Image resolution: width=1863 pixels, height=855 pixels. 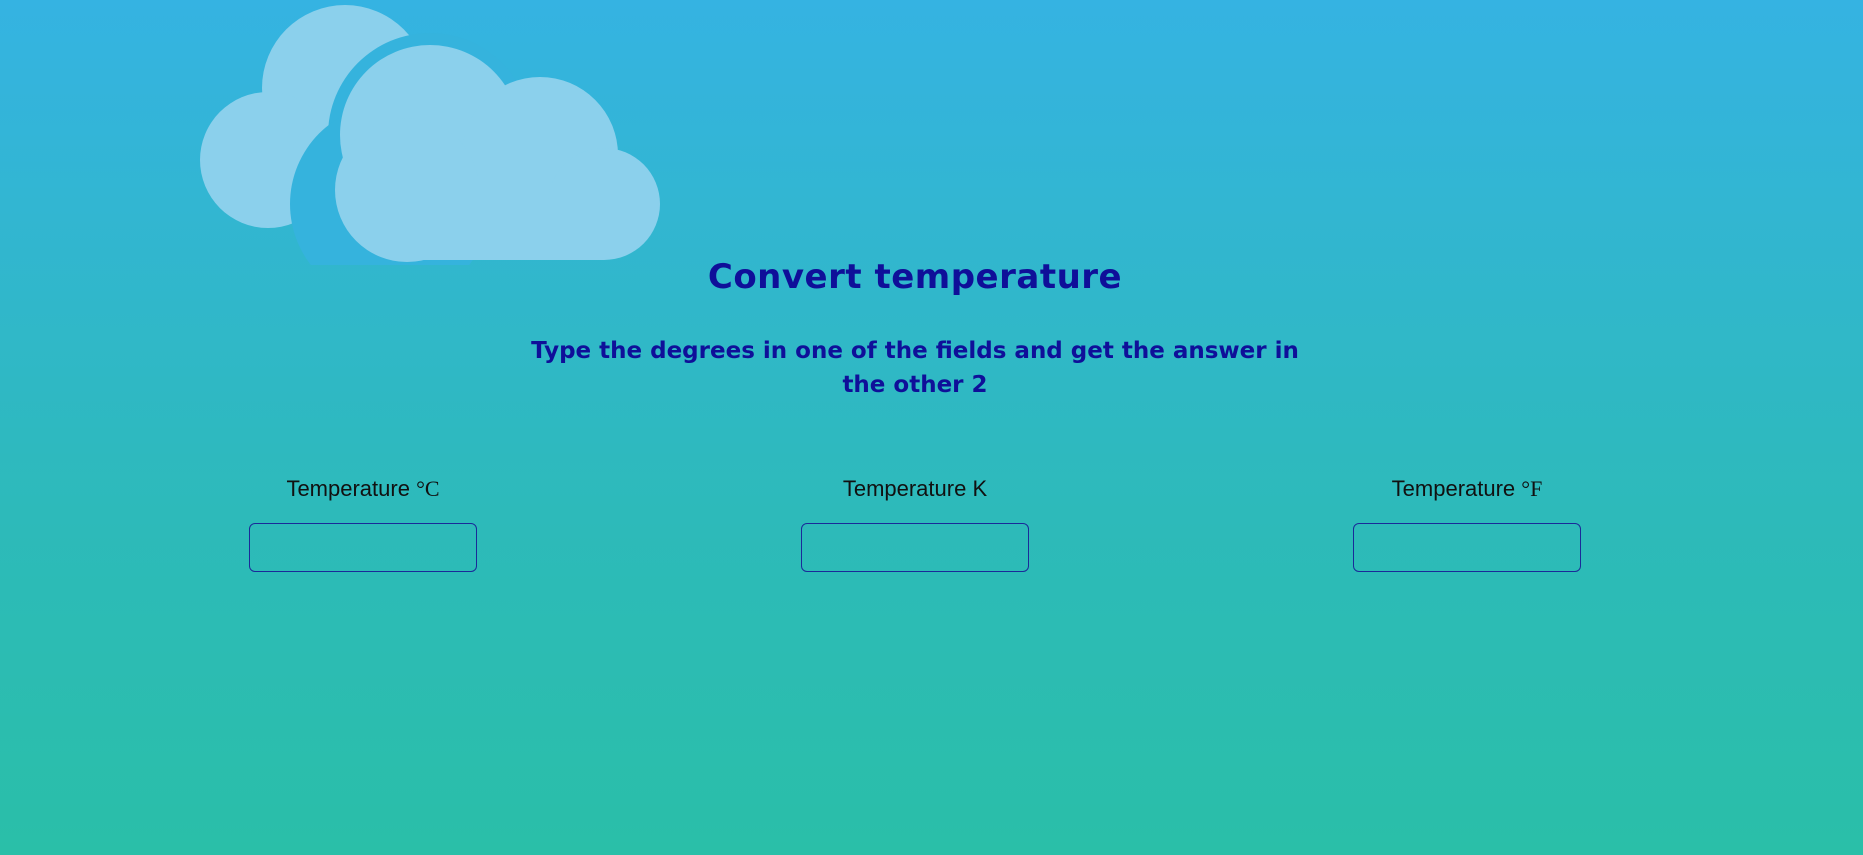 I want to click on fahrenheit-input, so click(x=1467, y=547).